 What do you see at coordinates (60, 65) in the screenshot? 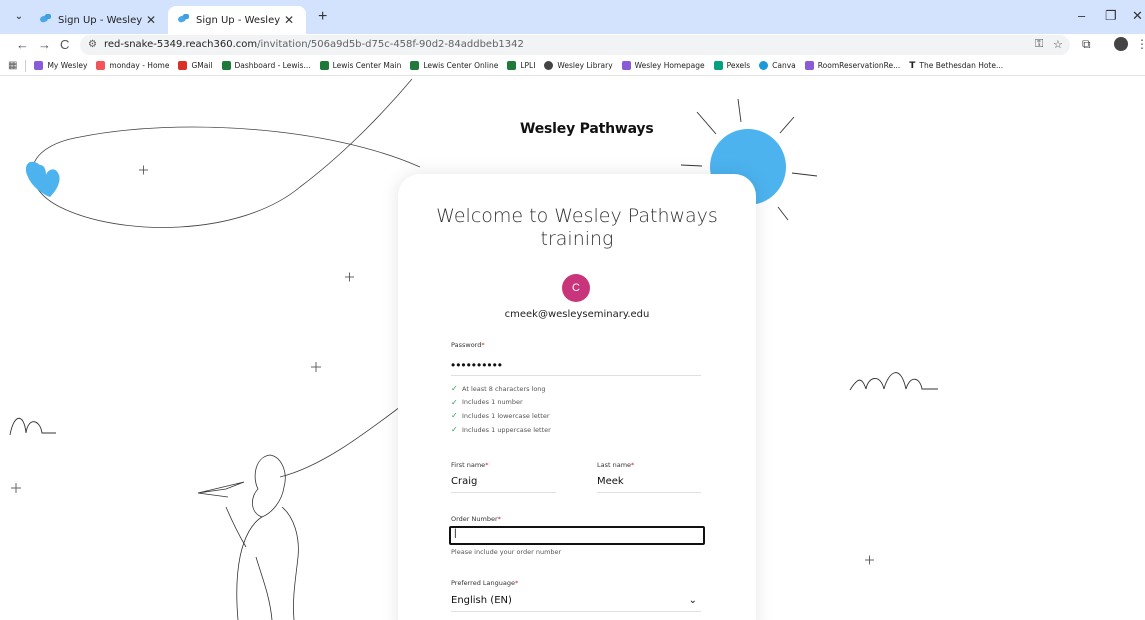
I see `bookmark-my-wesley: My Wesley` at bounding box center [60, 65].